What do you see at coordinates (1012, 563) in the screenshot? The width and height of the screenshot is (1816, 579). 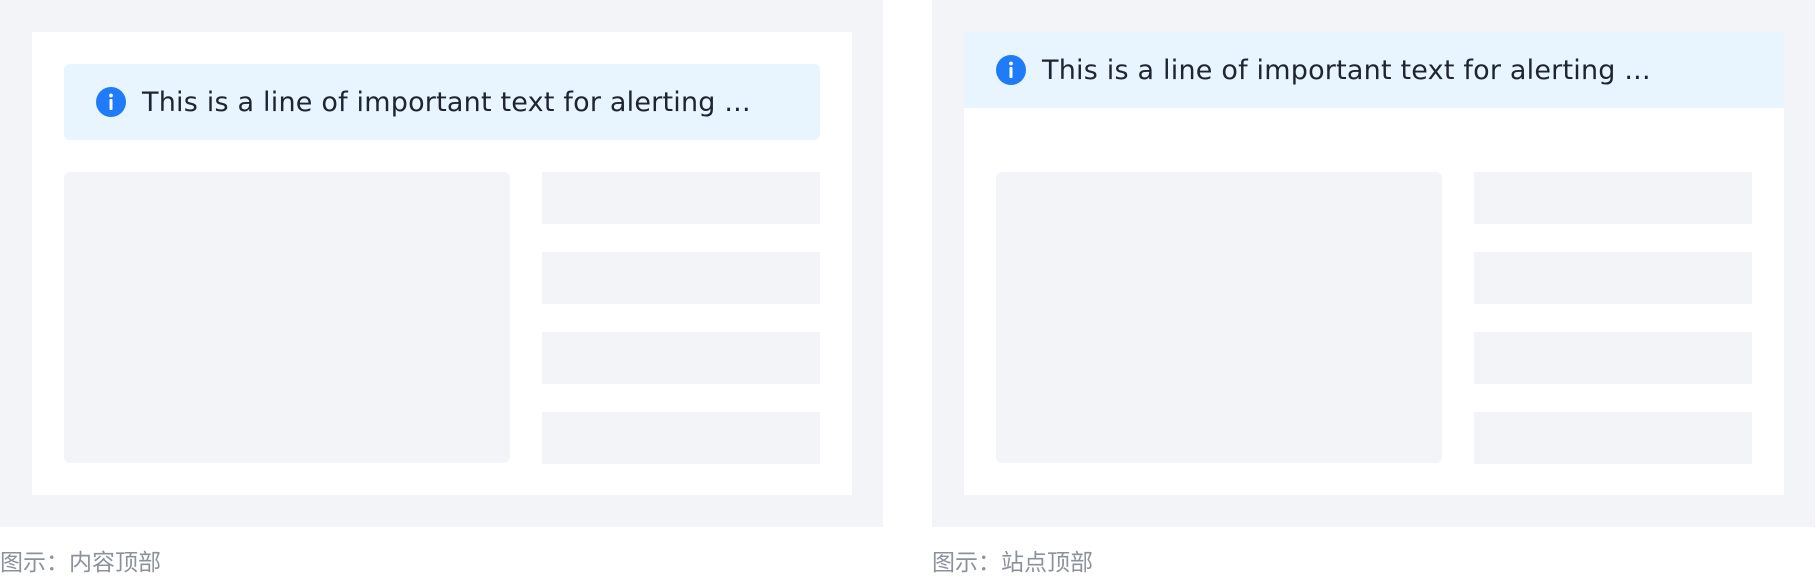 I see `example-caption: 图示：站点顶部` at bounding box center [1012, 563].